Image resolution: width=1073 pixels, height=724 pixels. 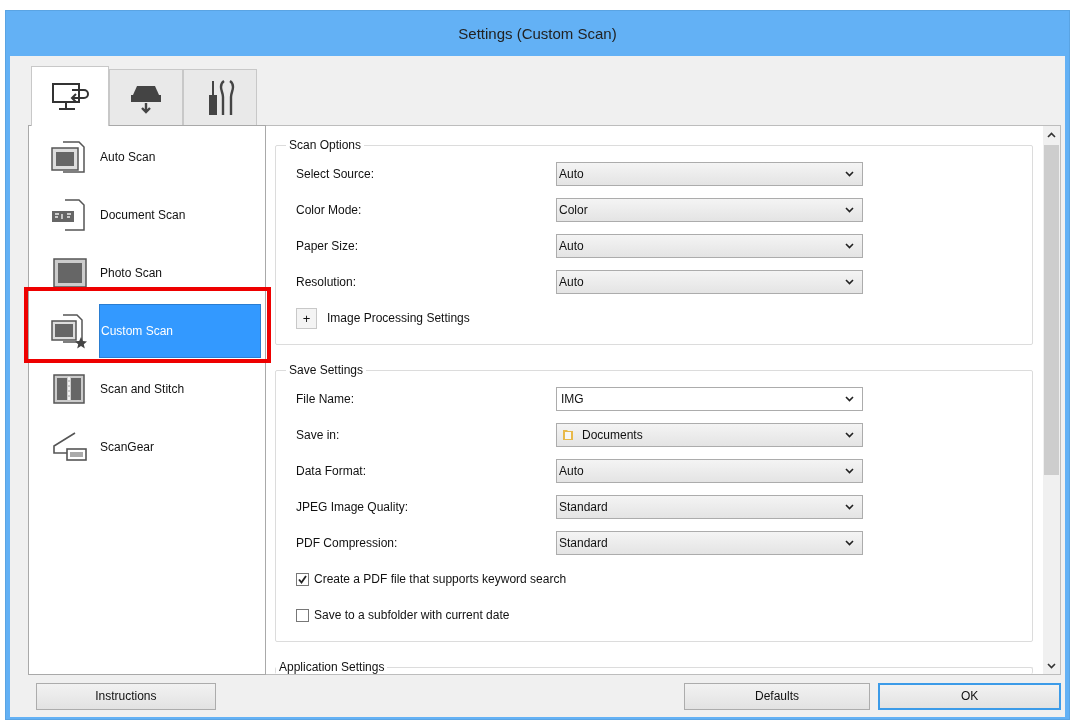 What do you see at coordinates (329, 210) in the screenshot?
I see `field-label: Color Mode:` at bounding box center [329, 210].